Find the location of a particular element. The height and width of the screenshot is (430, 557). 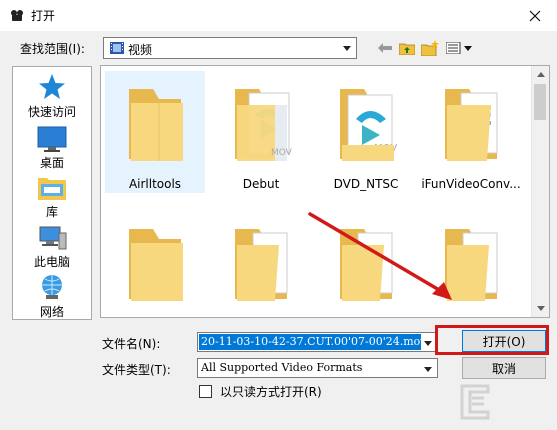

file-type-label: 文件类型(T): is located at coordinates (136, 370).